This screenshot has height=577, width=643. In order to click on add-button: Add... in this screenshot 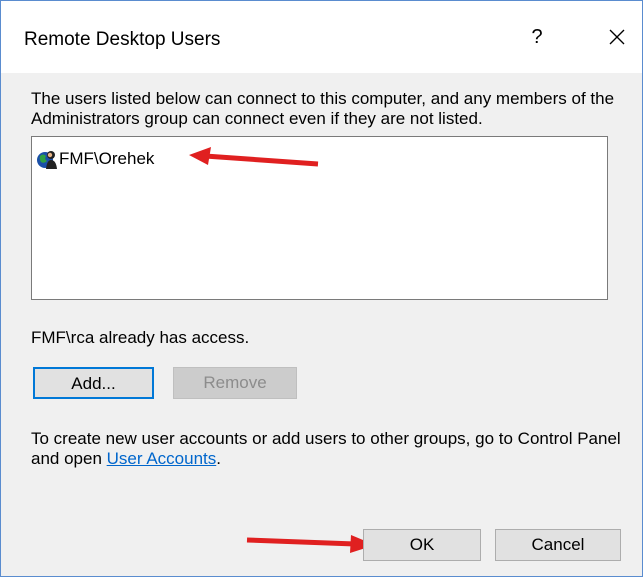, I will do `click(93, 383)`.